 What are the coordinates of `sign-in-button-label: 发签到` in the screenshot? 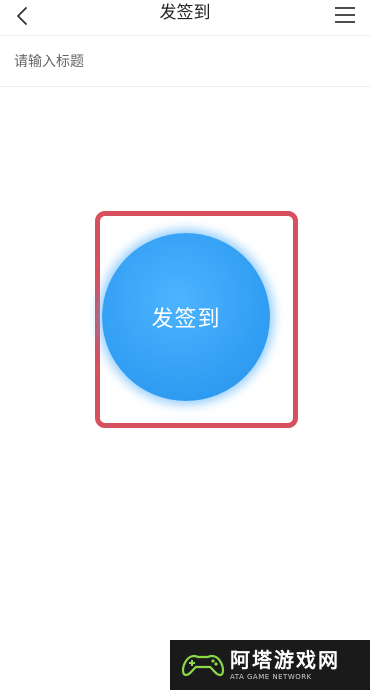 It's located at (186, 319).